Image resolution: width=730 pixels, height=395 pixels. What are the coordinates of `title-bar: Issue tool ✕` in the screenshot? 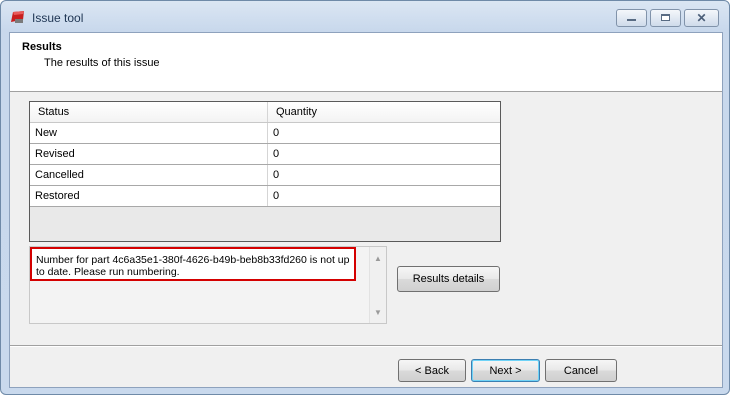 It's located at (365, 16).